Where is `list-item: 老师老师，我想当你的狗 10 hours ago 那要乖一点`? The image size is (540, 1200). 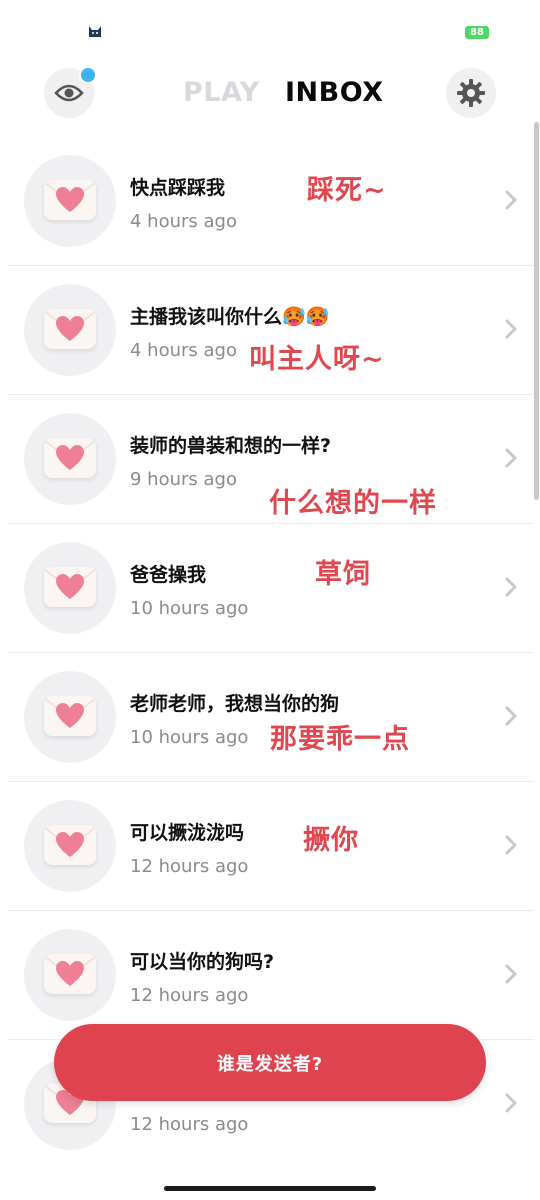
list-item: 老师老师，我想当你的狗 10 hours ago 那要乖一点 is located at coordinates (271, 716).